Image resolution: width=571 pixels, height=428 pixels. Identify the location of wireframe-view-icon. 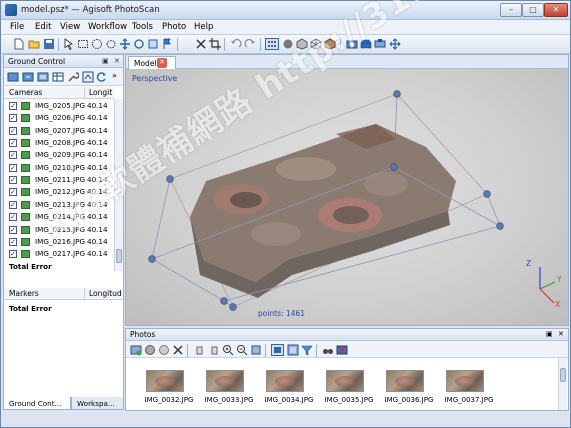
(316, 44).